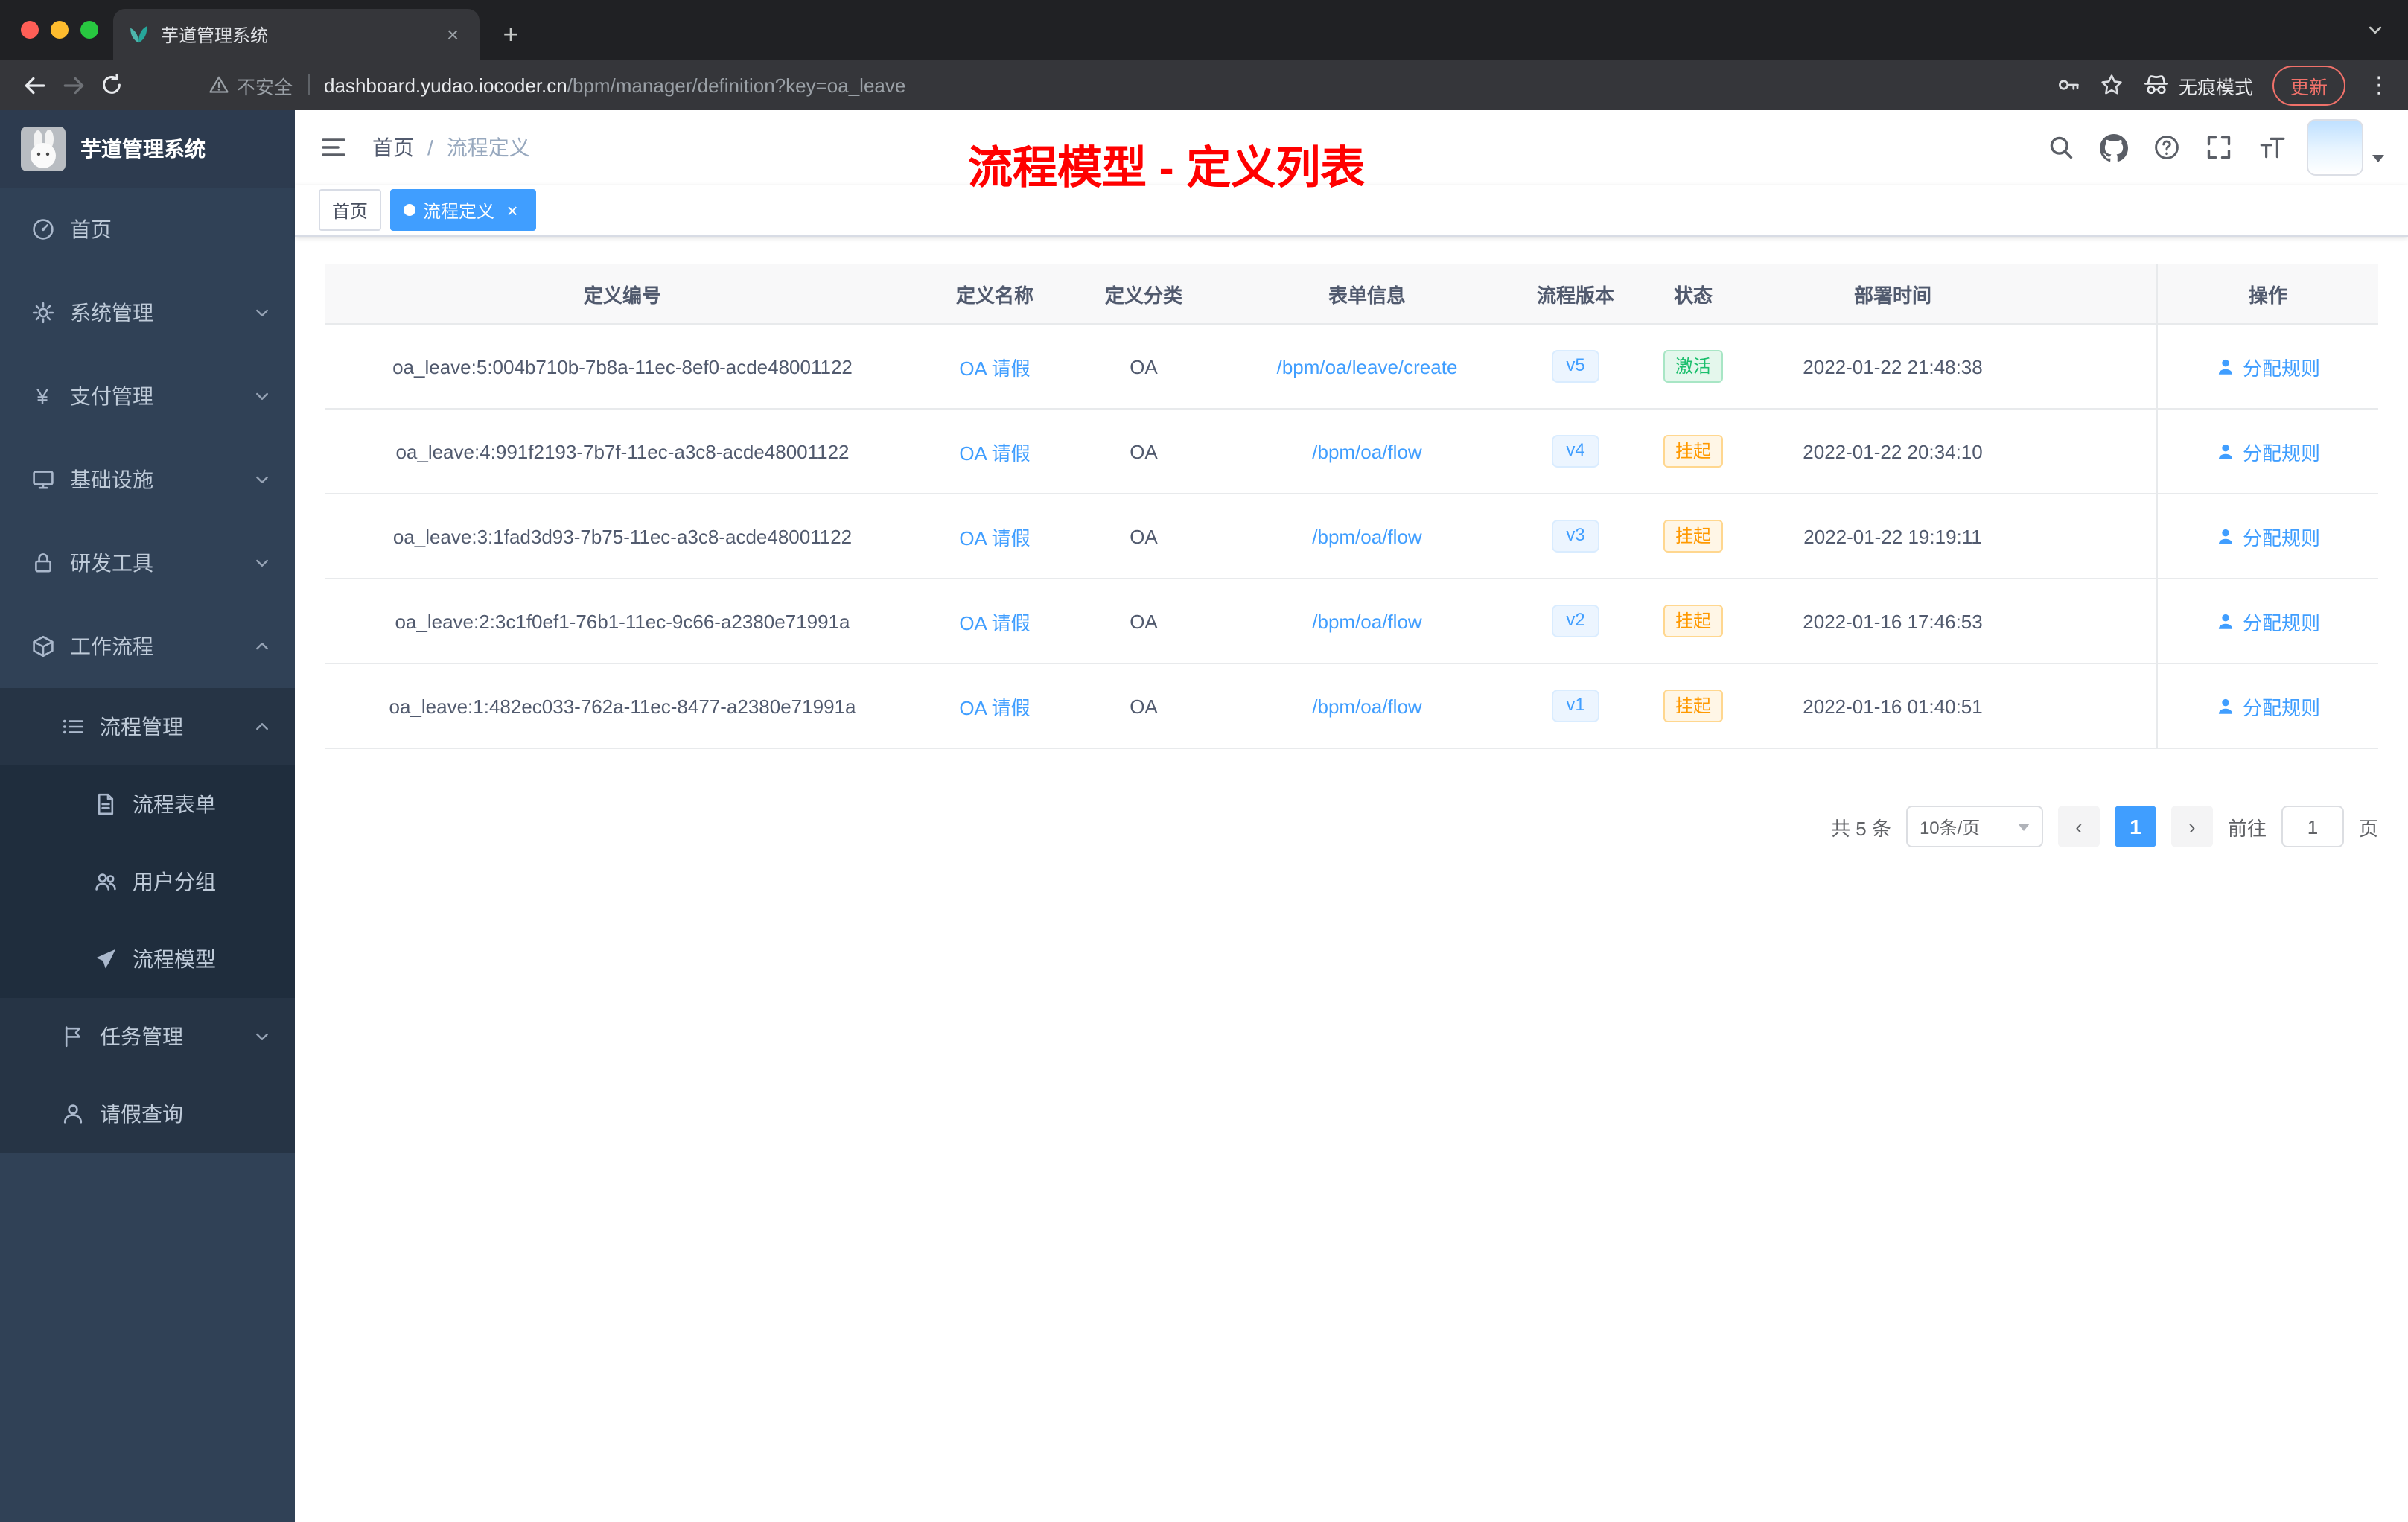 The height and width of the screenshot is (1522, 2408). What do you see at coordinates (2135, 826) in the screenshot?
I see `current-page-button: 1` at bounding box center [2135, 826].